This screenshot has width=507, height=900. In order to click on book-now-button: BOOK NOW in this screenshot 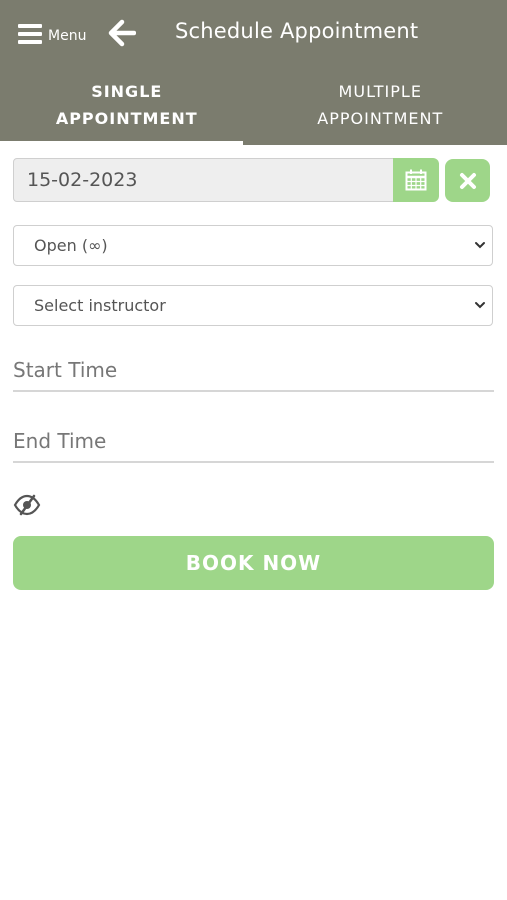, I will do `click(253, 563)`.